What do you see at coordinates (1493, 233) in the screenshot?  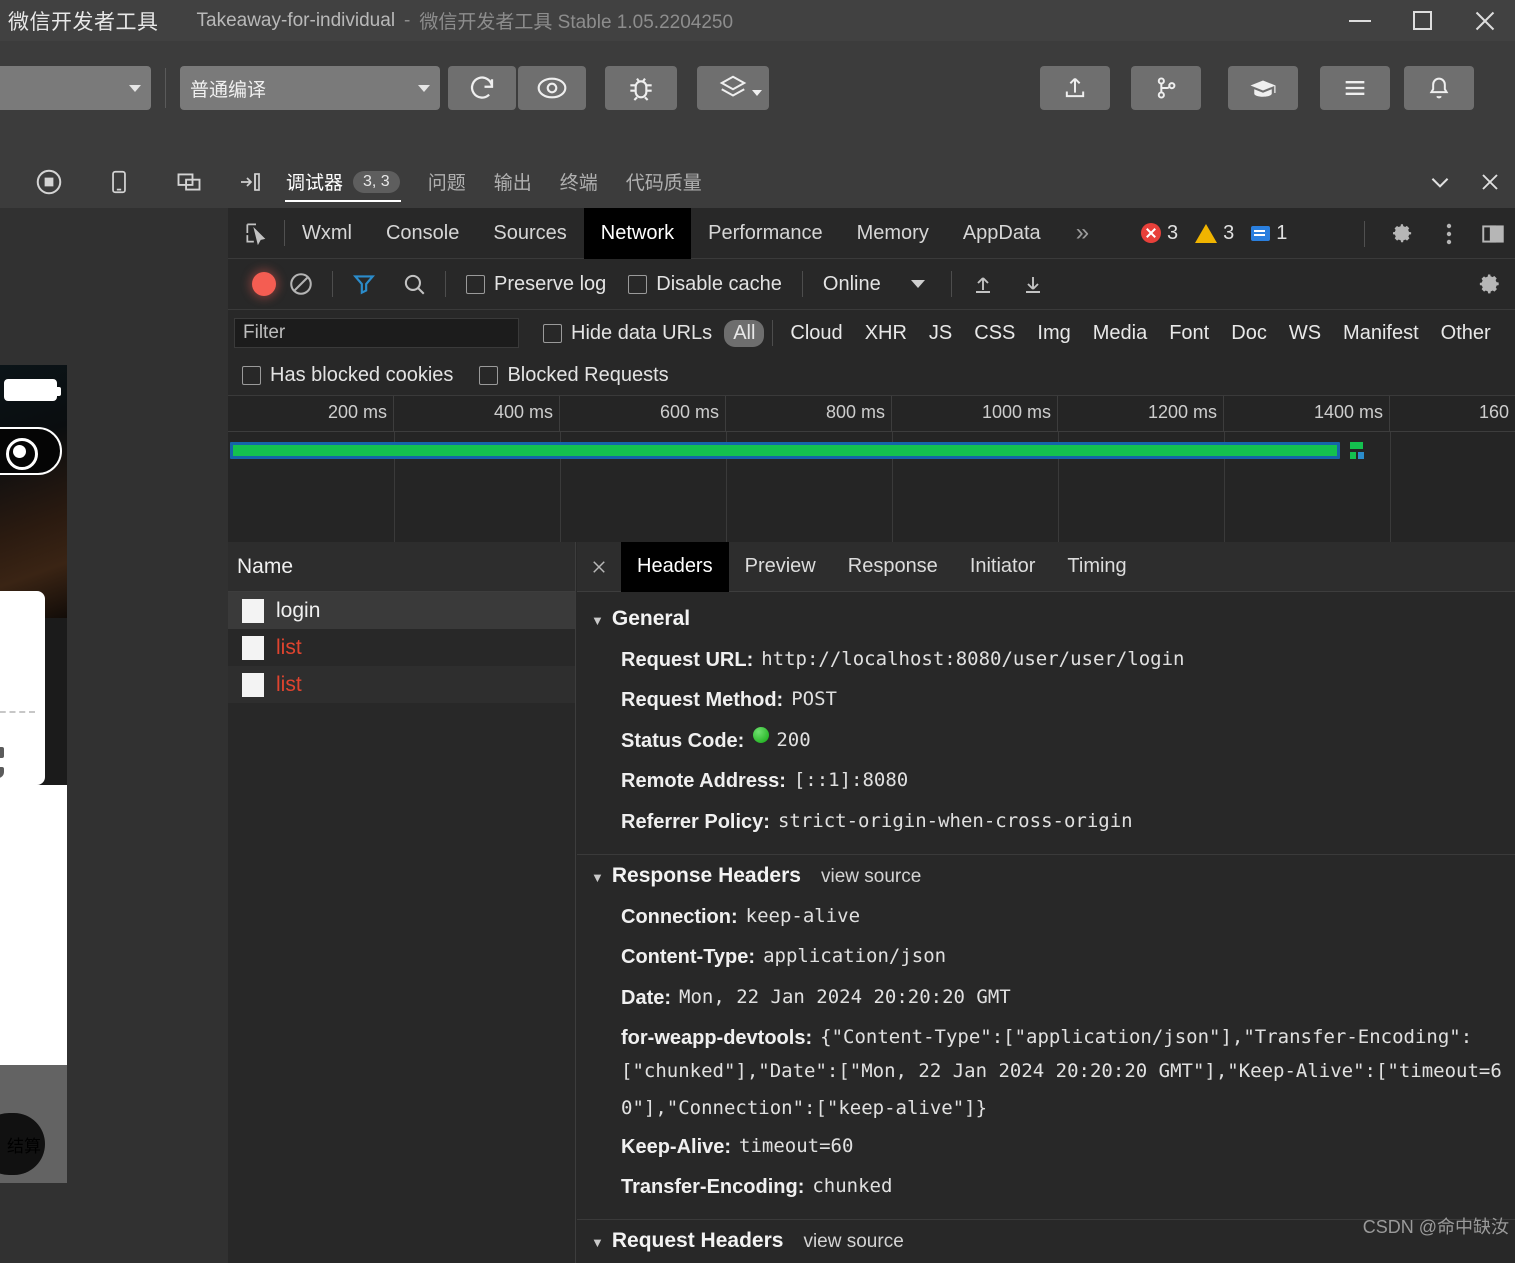 I see `dock-side-button` at bounding box center [1493, 233].